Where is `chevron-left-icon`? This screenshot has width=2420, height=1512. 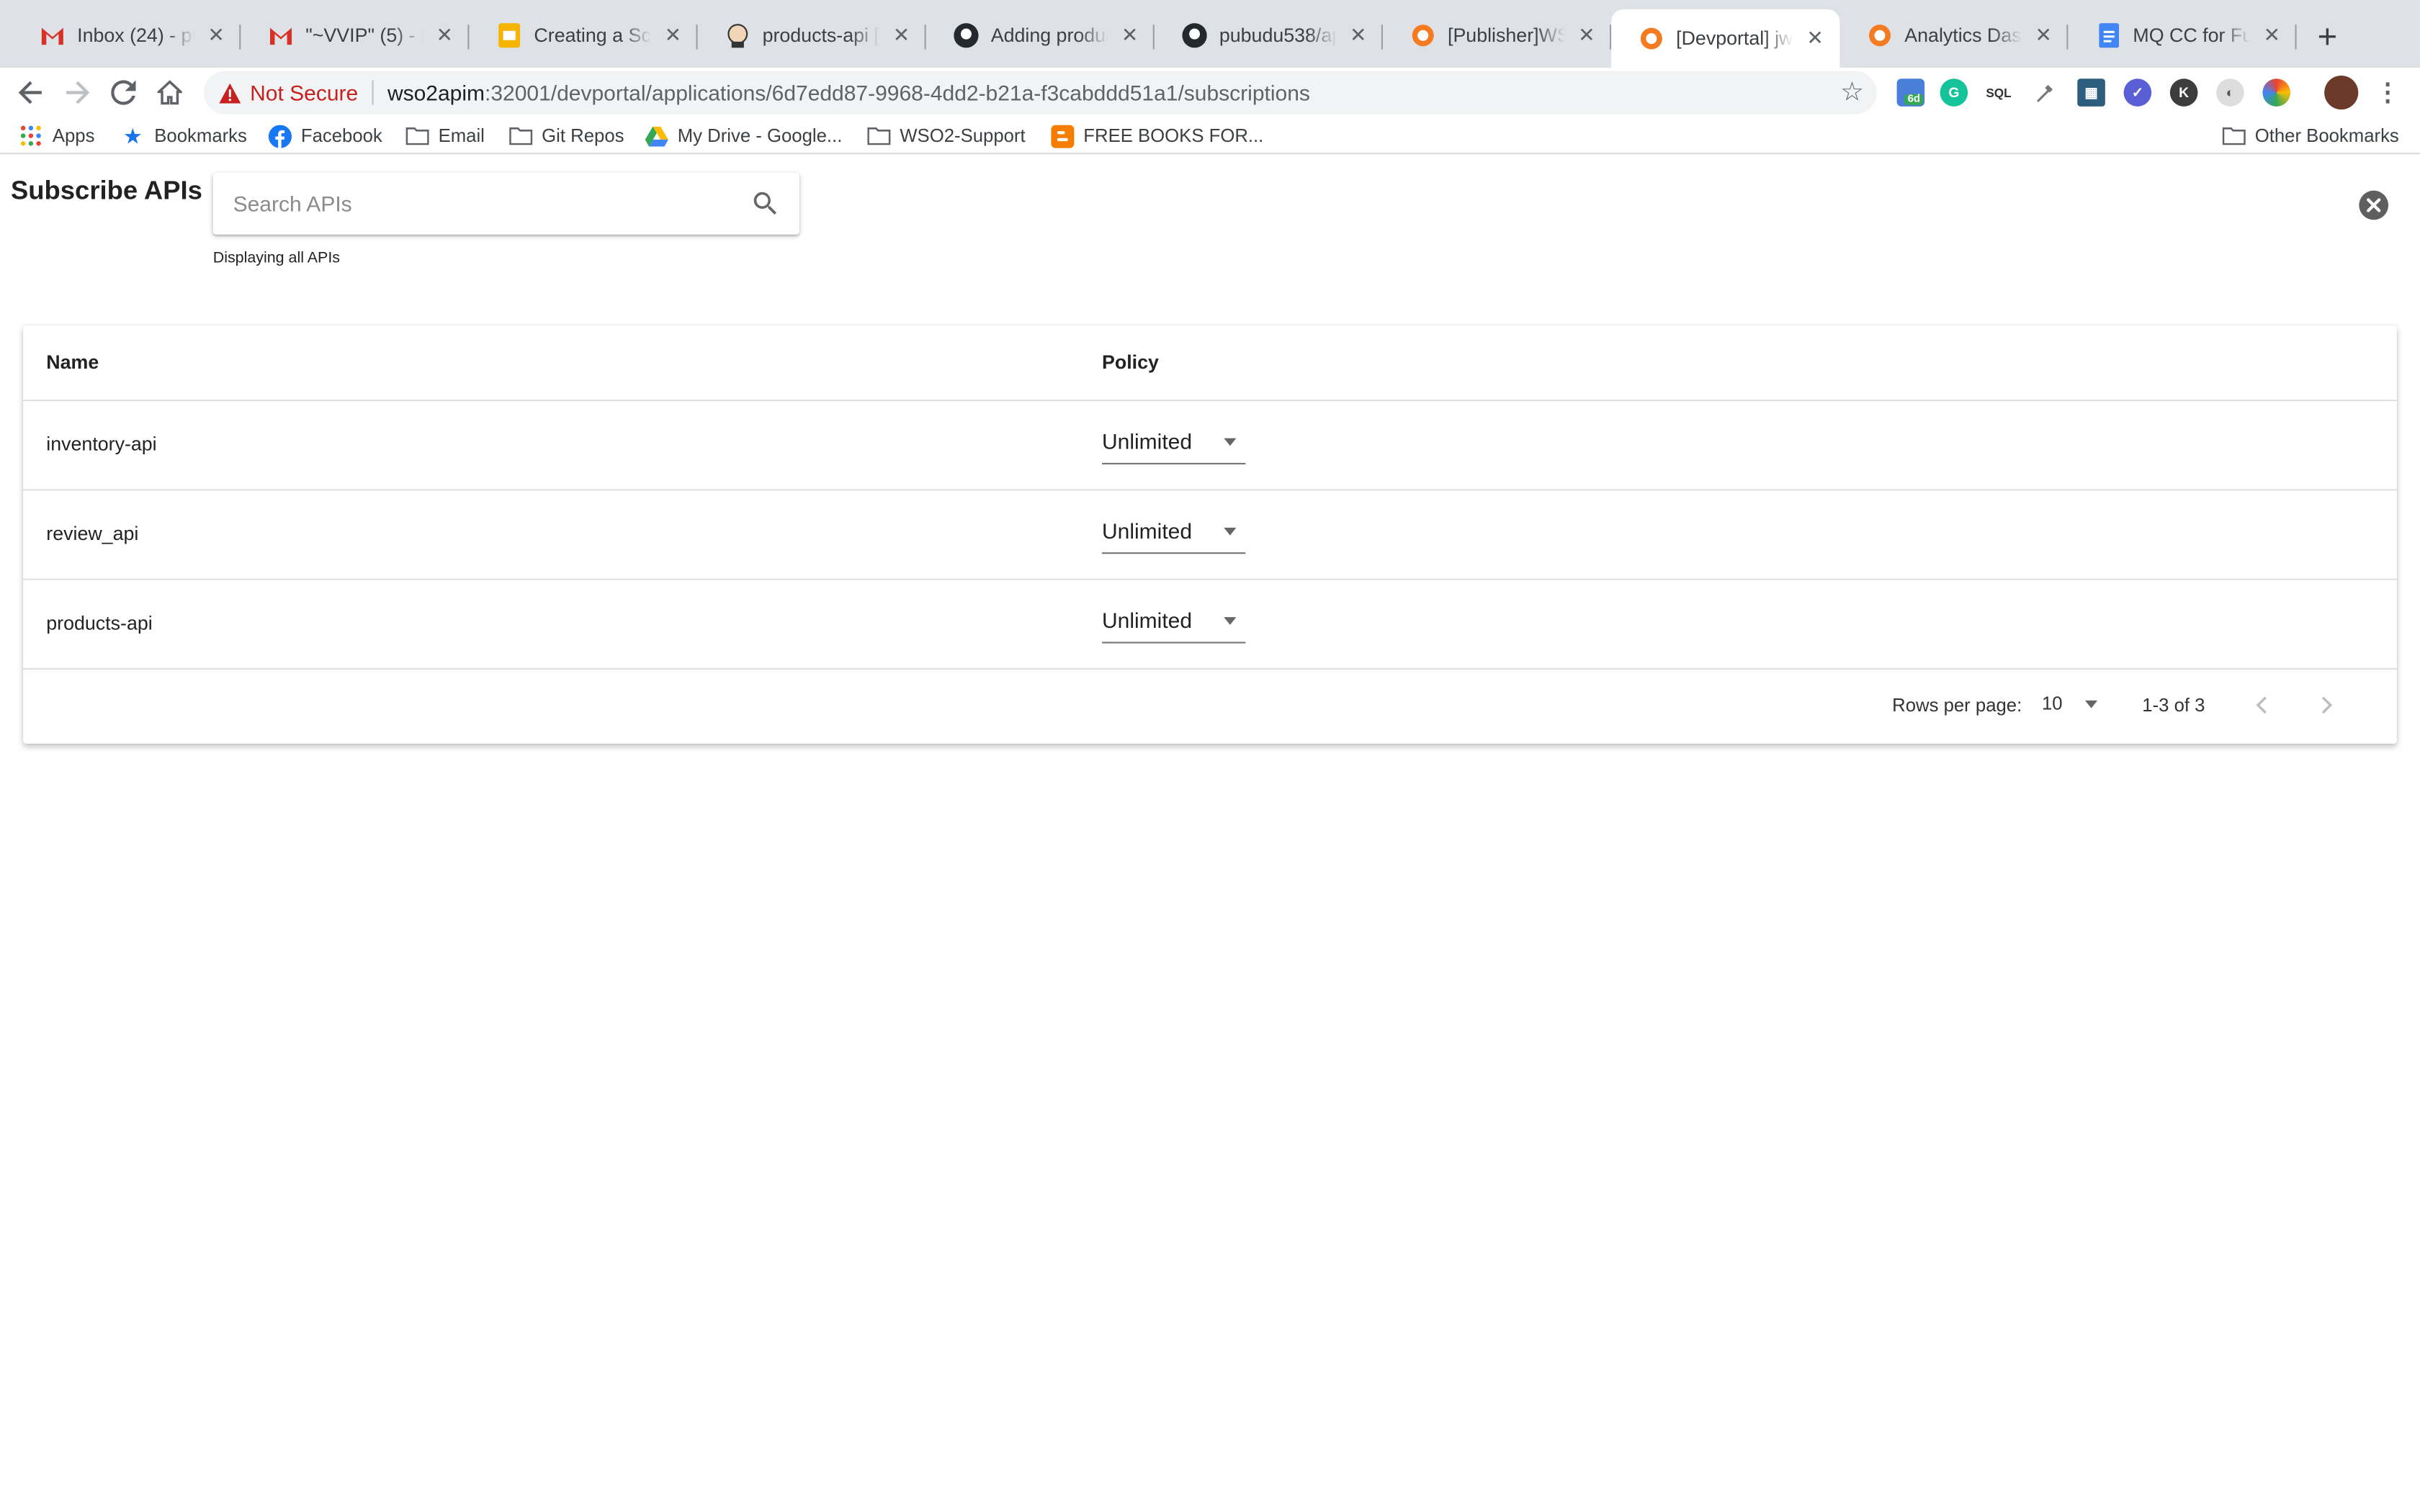
chevron-left-icon is located at coordinates (2261, 705).